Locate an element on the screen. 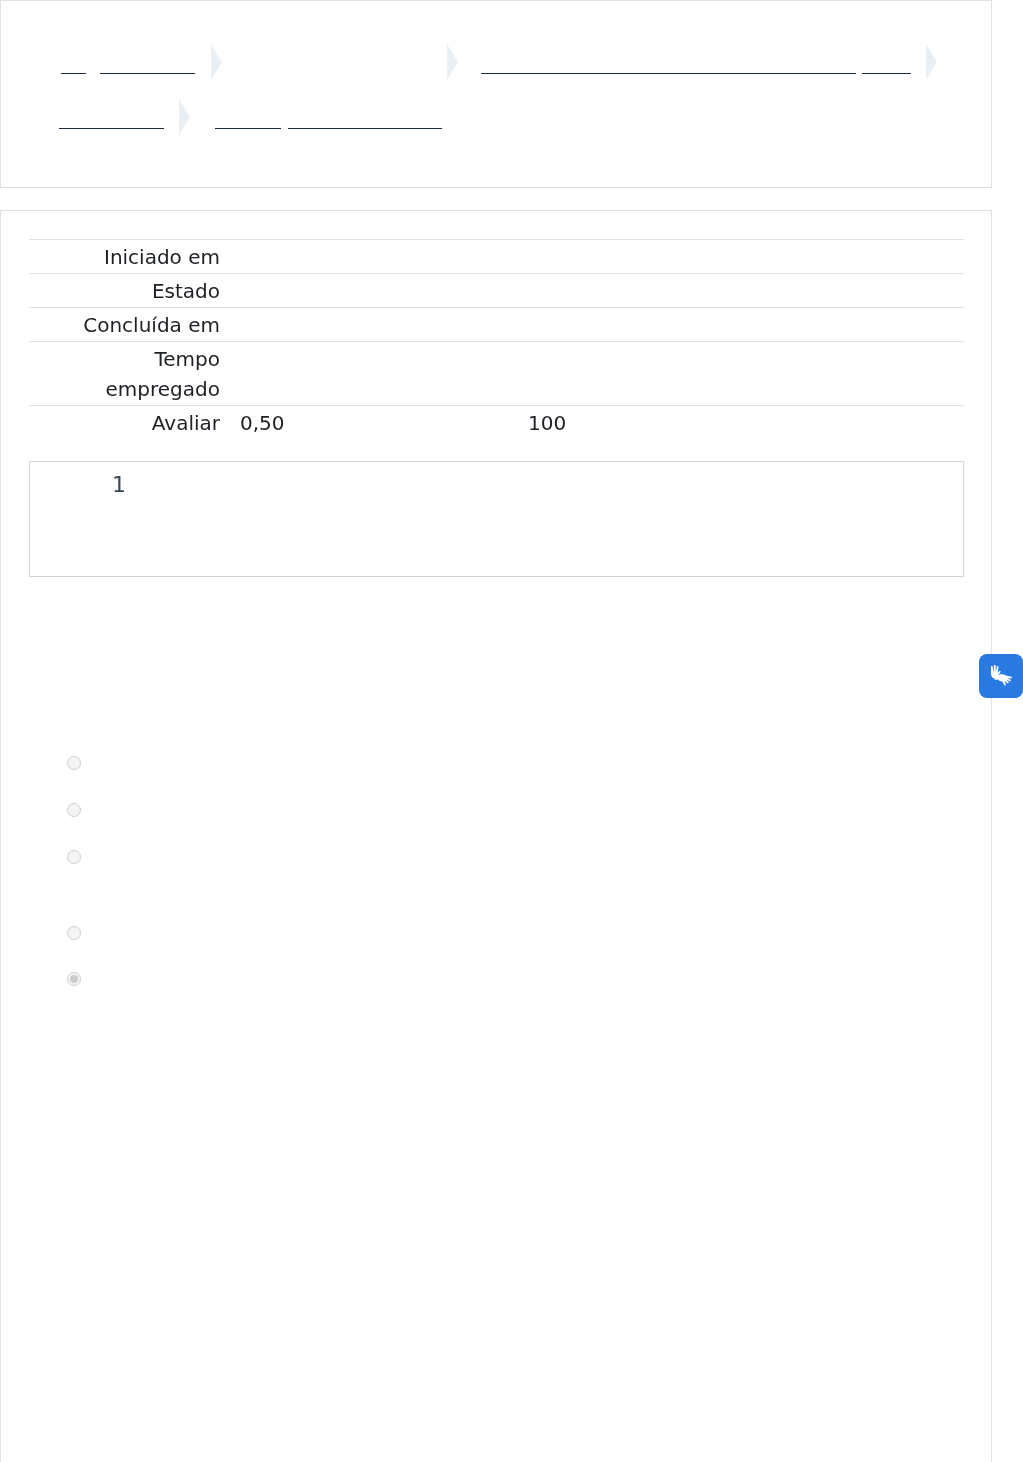 The height and width of the screenshot is (1462, 1023). accessibility-button is located at coordinates (1001, 676).